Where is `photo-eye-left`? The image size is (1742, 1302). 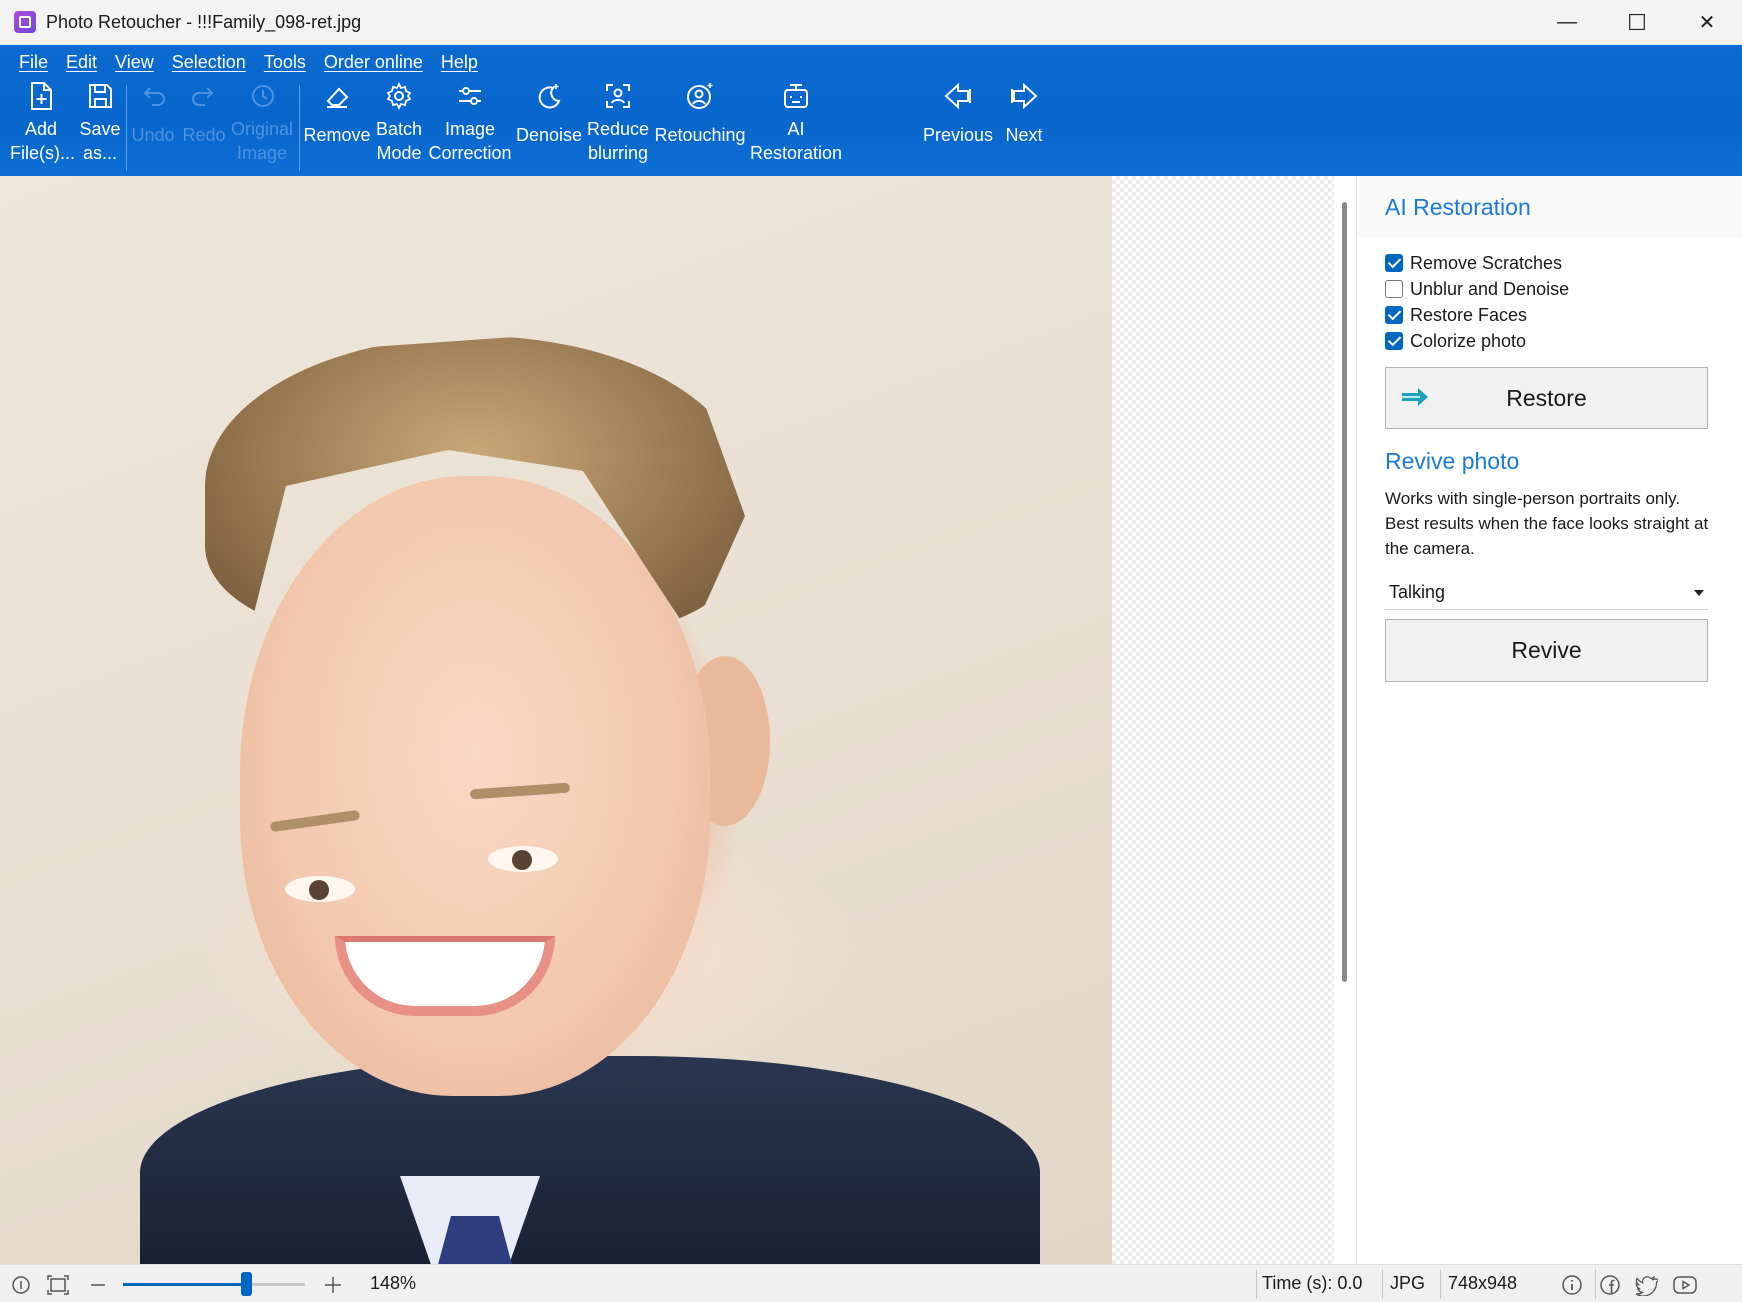
photo-eye-left is located at coordinates (320, 889).